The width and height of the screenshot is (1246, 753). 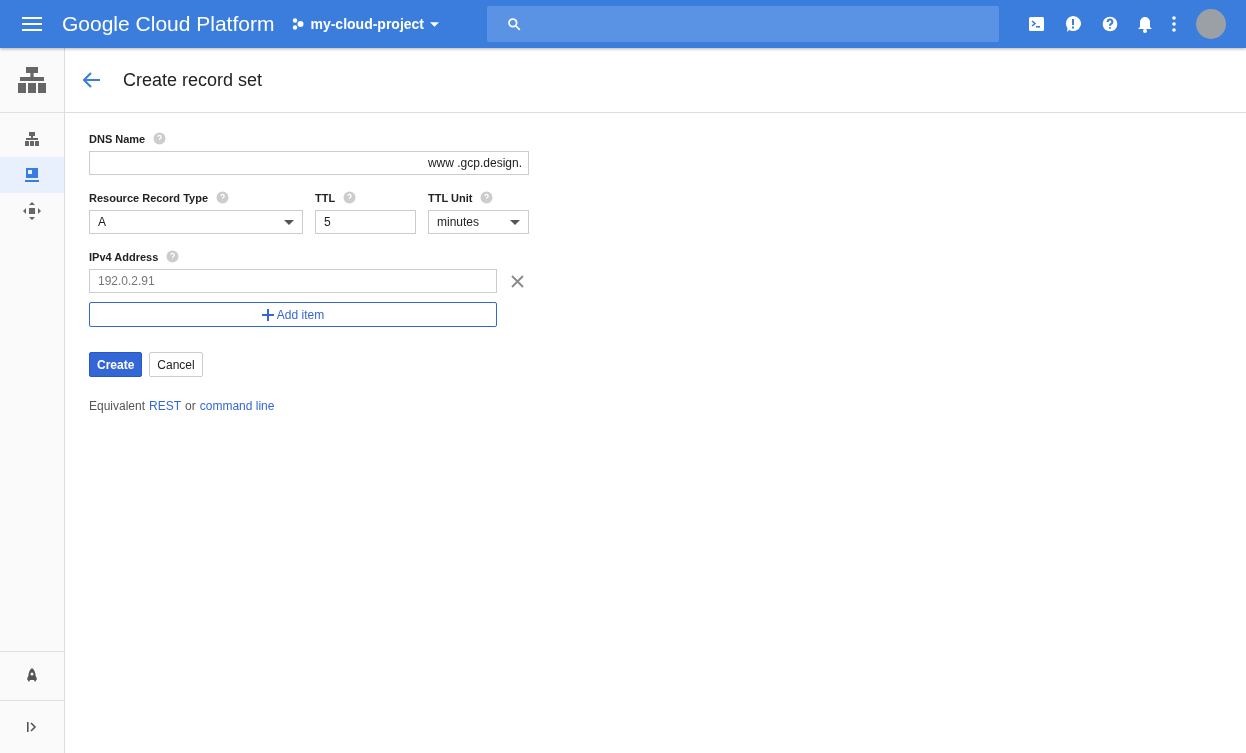 I want to click on project-dots-icon, so click(x=298, y=24).